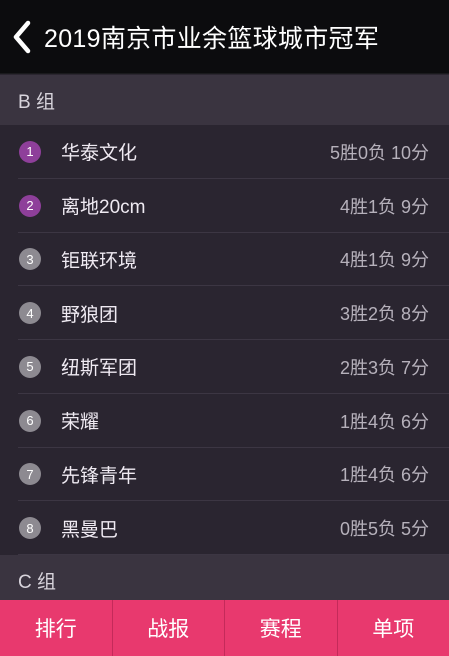 The width and height of the screenshot is (449, 656). I want to click on team-name: 华泰文化, so click(99, 154).